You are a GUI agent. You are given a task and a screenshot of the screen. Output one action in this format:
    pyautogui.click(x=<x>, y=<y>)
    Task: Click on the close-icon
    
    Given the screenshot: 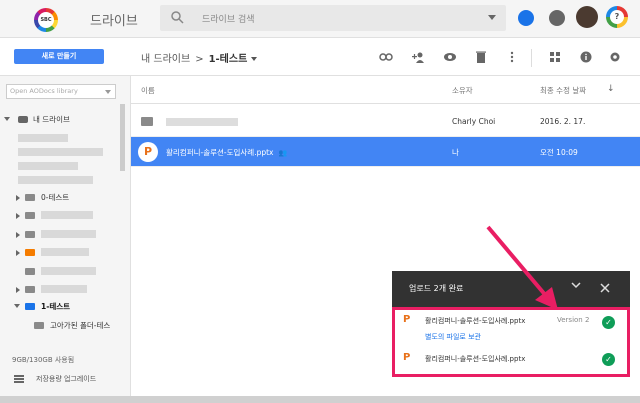 What is the action you would take?
    pyautogui.click(x=605, y=288)
    